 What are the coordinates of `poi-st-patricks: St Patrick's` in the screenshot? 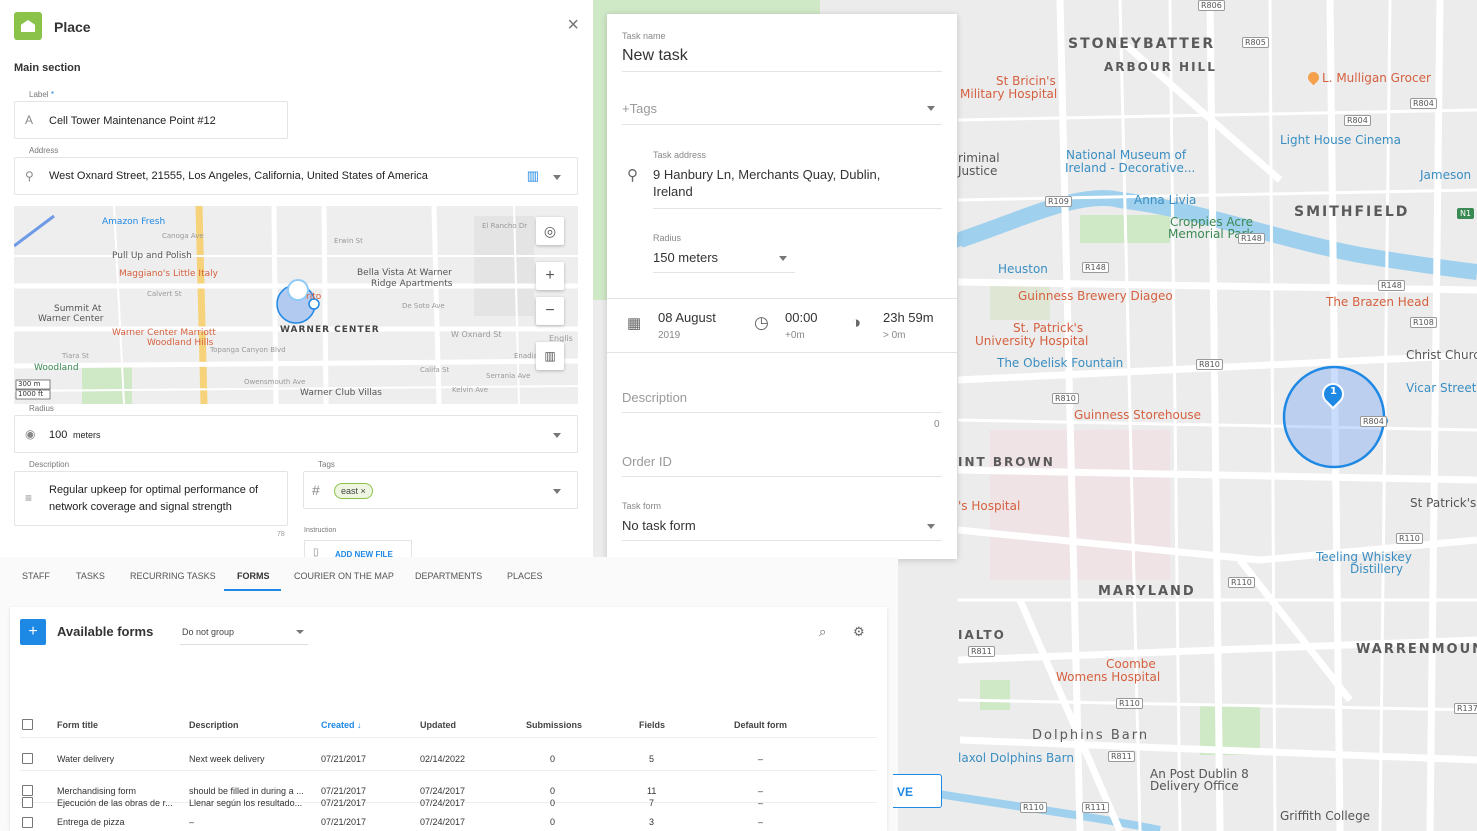 It's located at (1443, 503).